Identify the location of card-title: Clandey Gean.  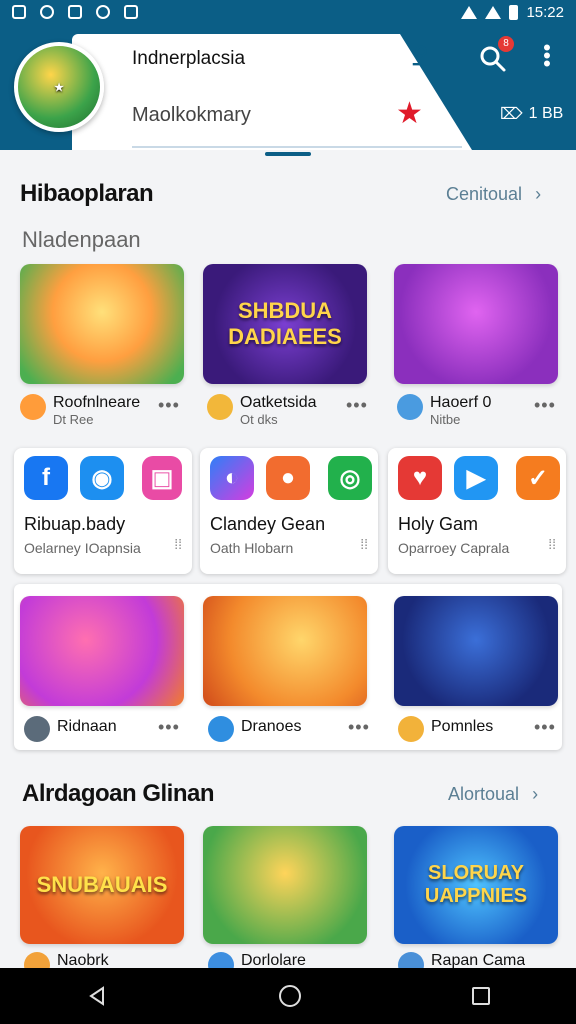
(268, 524).